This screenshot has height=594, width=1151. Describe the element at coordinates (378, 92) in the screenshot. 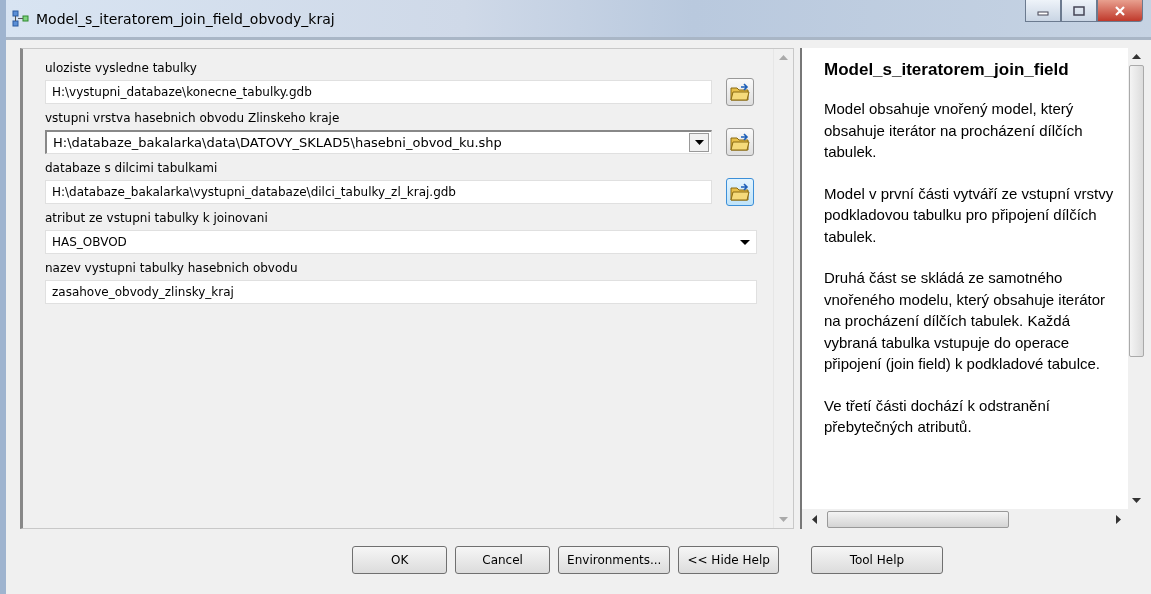

I see `path-field: H:\vystupni_databaze\konecne_tabulky.gdb` at that location.